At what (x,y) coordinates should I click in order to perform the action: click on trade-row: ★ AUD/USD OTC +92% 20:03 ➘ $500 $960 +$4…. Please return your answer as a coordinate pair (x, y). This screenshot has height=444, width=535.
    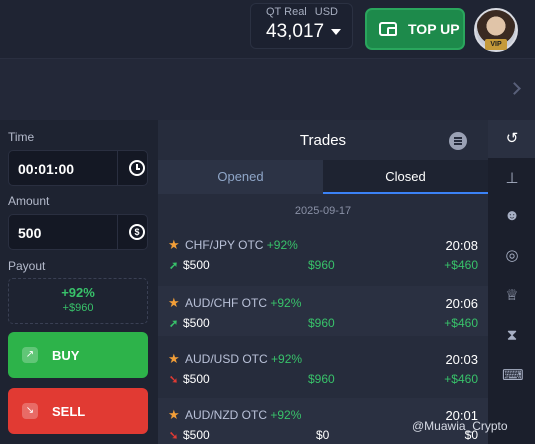
    Looking at the image, I should click on (323, 367).